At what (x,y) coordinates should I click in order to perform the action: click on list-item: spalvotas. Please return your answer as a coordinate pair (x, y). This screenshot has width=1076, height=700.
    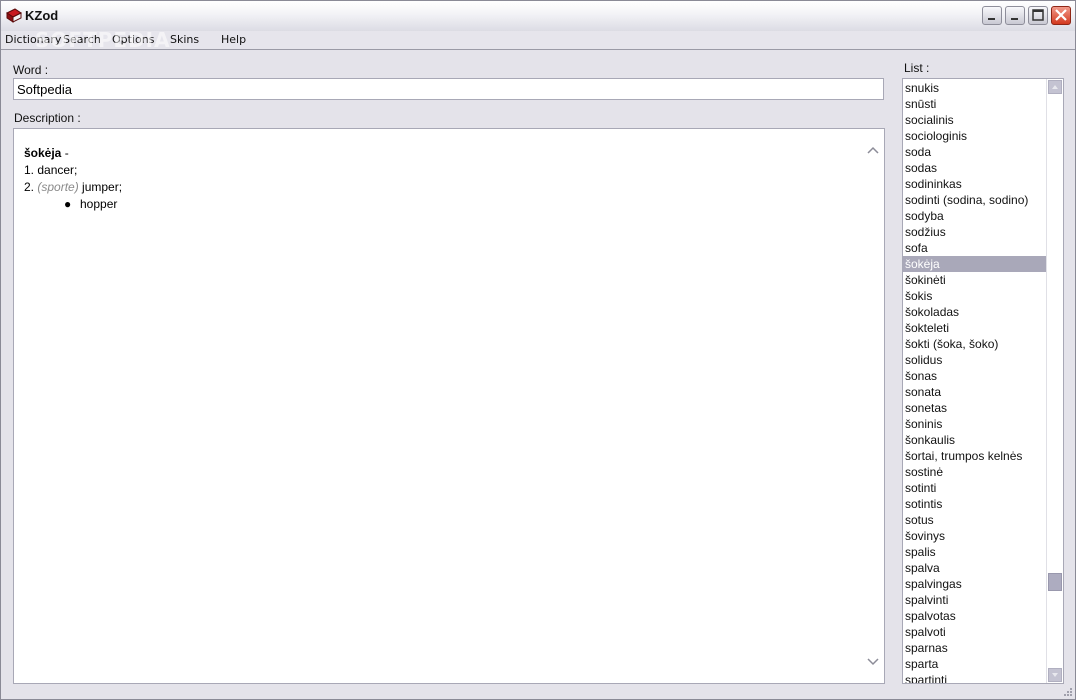
    Looking at the image, I should click on (975, 616).